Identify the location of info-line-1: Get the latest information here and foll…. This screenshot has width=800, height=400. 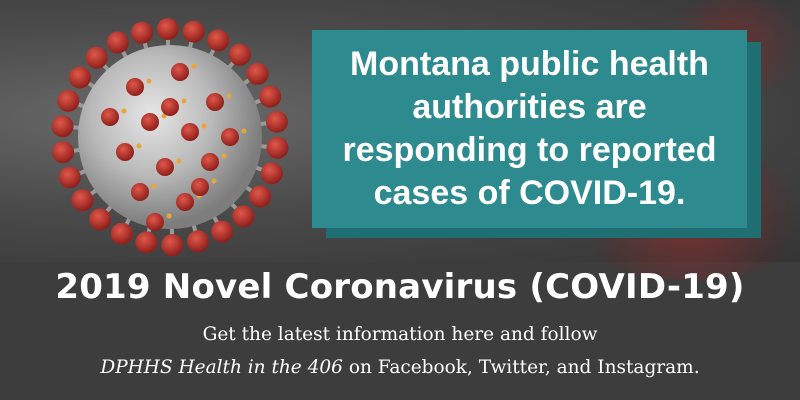
(400, 334).